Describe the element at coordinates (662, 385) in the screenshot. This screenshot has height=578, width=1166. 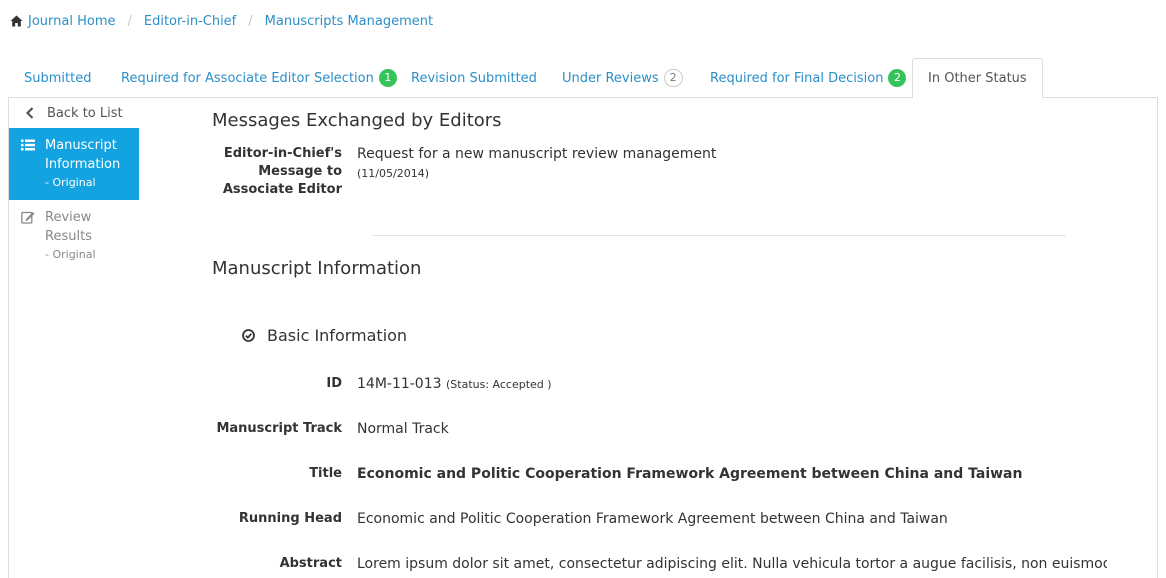
I see `id-row: ID 14M-11-013 (Status: Accepted )` at that location.